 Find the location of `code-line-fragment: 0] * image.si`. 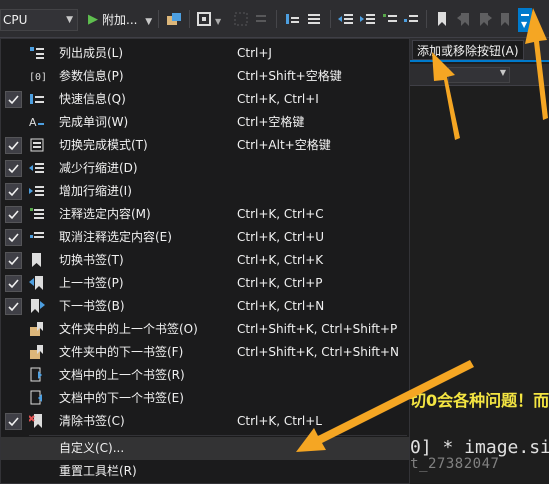

code-line-fragment: 0] * image.si is located at coordinates (479, 447).